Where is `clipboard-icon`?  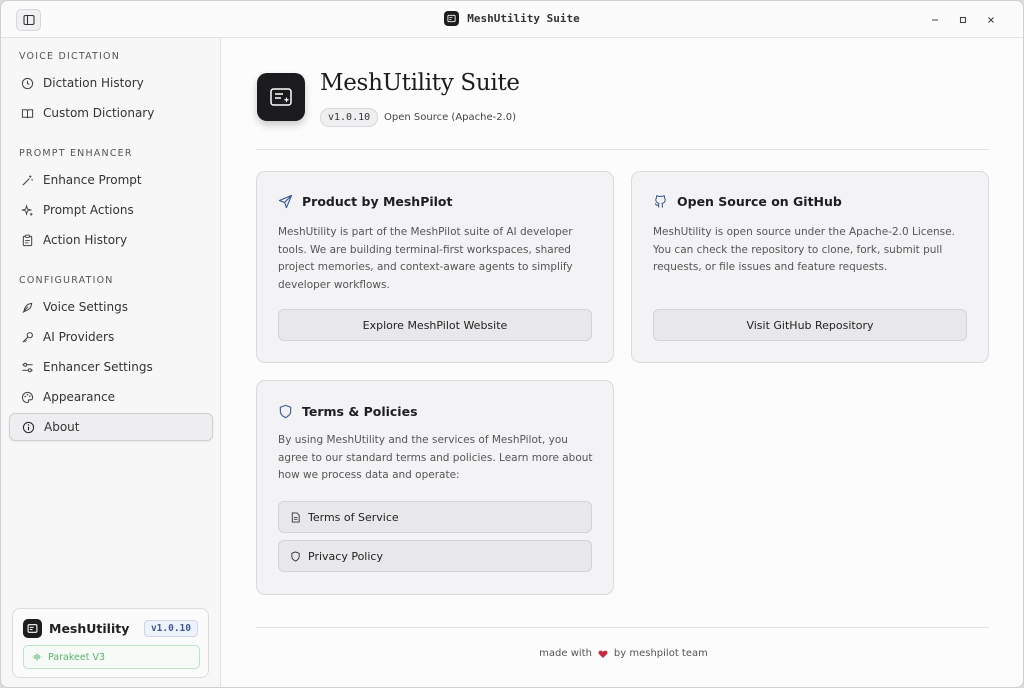
clipboard-icon is located at coordinates (27, 240).